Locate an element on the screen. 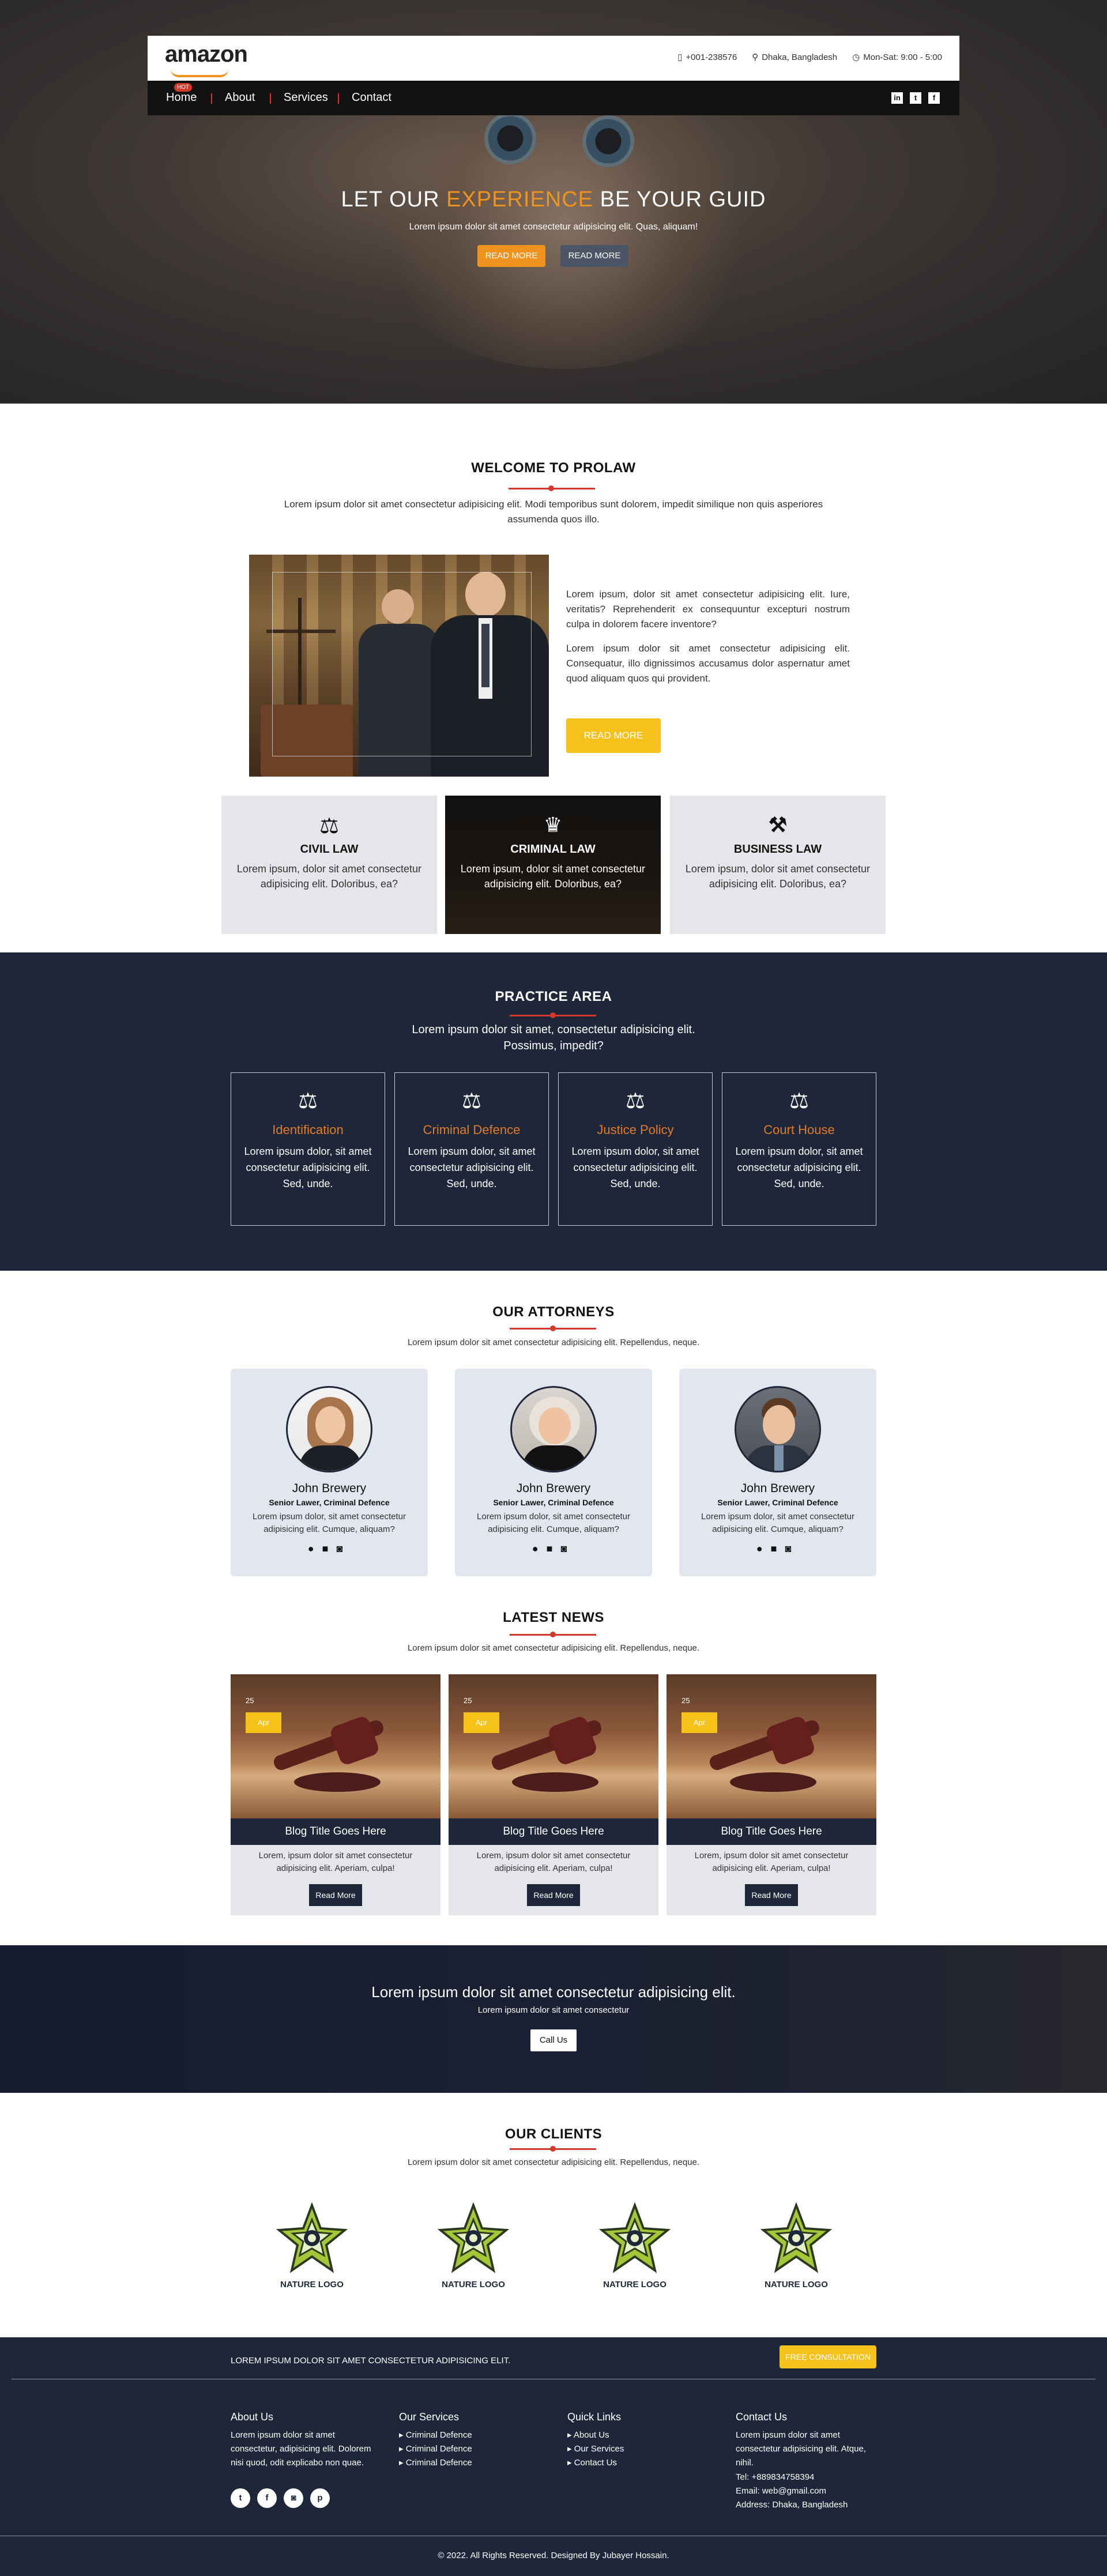 This screenshot has width=1107, height=2576. service-title: CIVIL LAW is located at coordinates (329, 849).